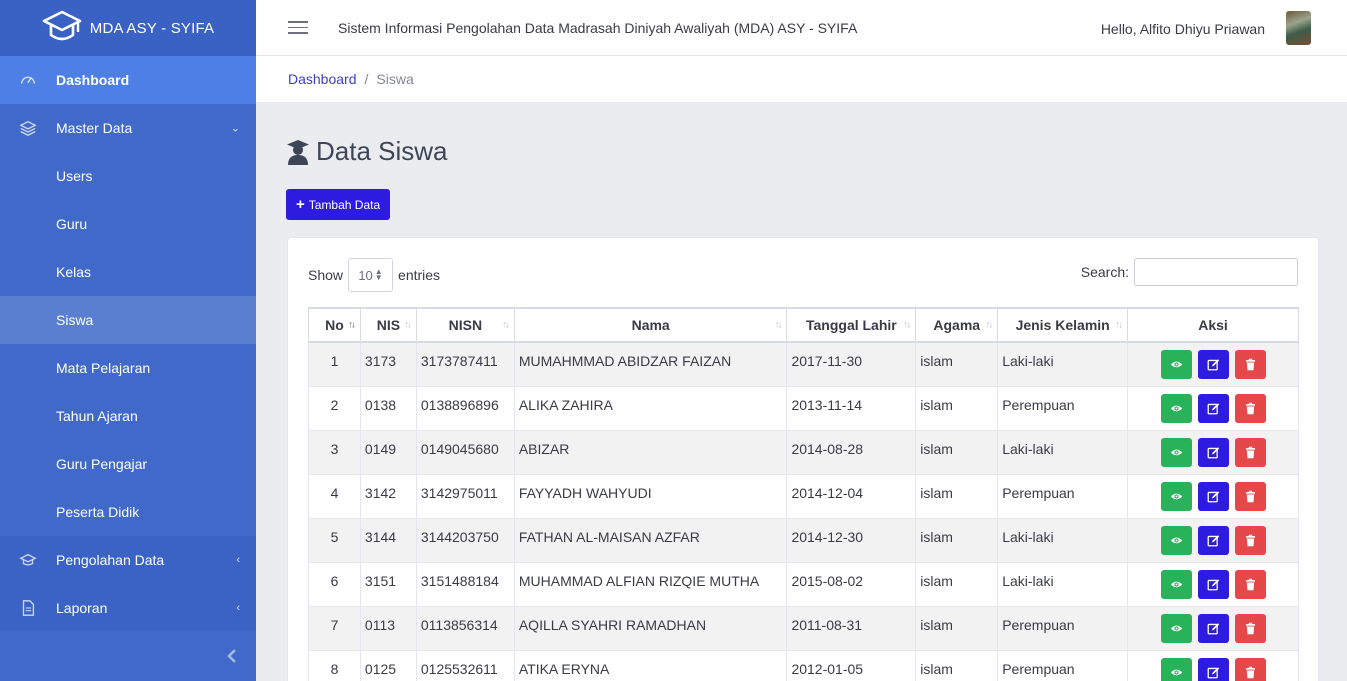 The height and width of the screenshot is (681, 1347). I want to click on add-data-button: + Tambah Data, so click(338, 204).